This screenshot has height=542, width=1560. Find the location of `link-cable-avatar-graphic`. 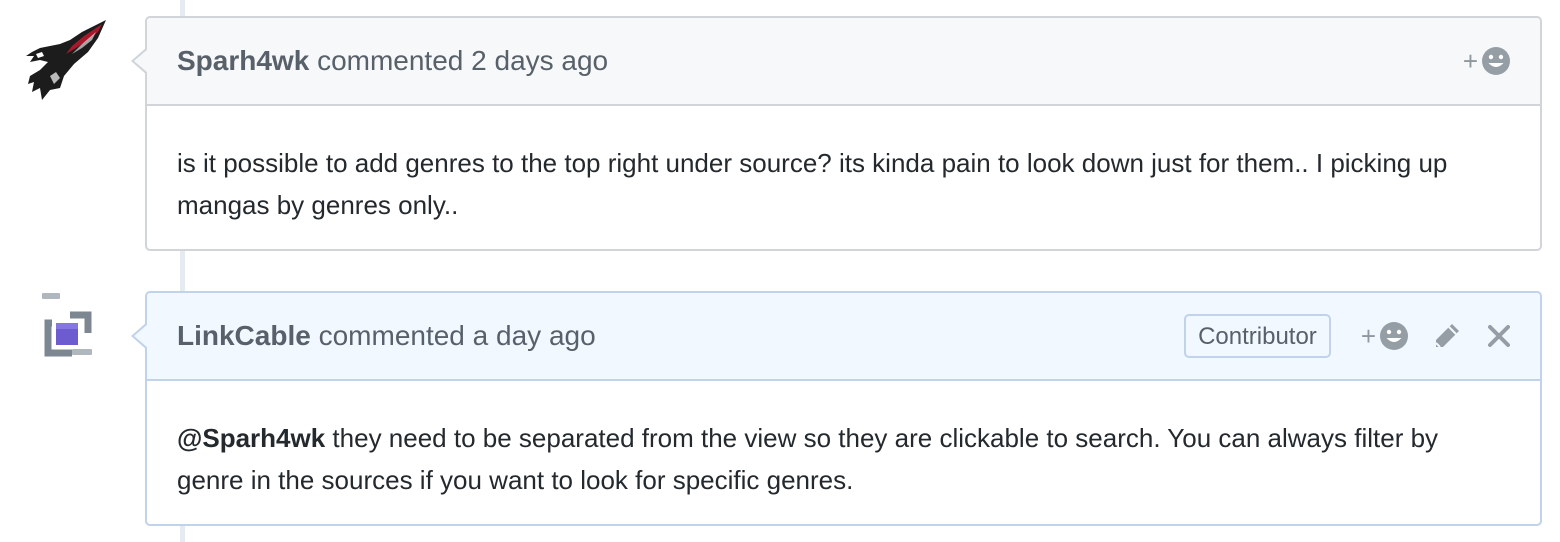

link-cable-avatar-graphic is located at coordinates (67, 325).